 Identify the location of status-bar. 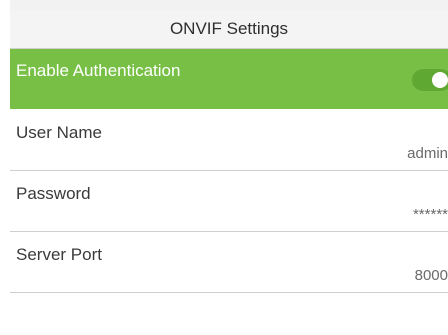
(229, 5).